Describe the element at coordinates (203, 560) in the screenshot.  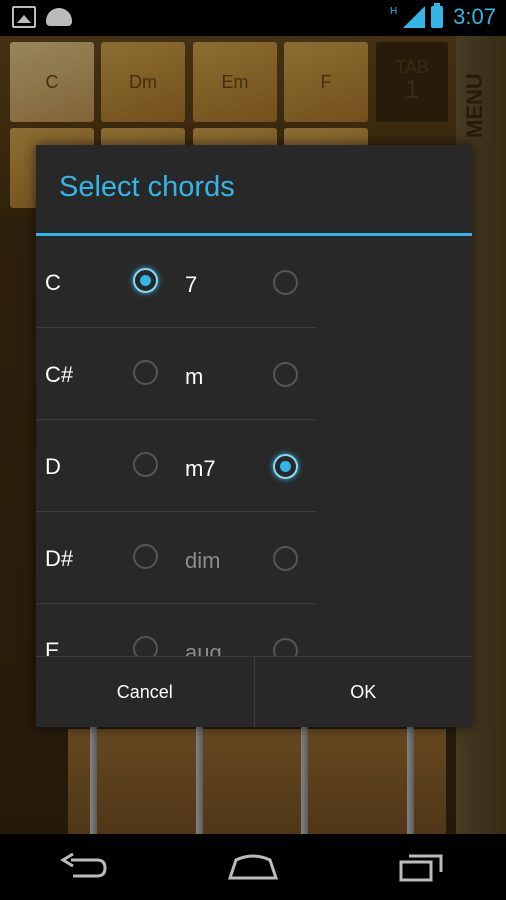
I see `quality-option-label: dim` at that location.